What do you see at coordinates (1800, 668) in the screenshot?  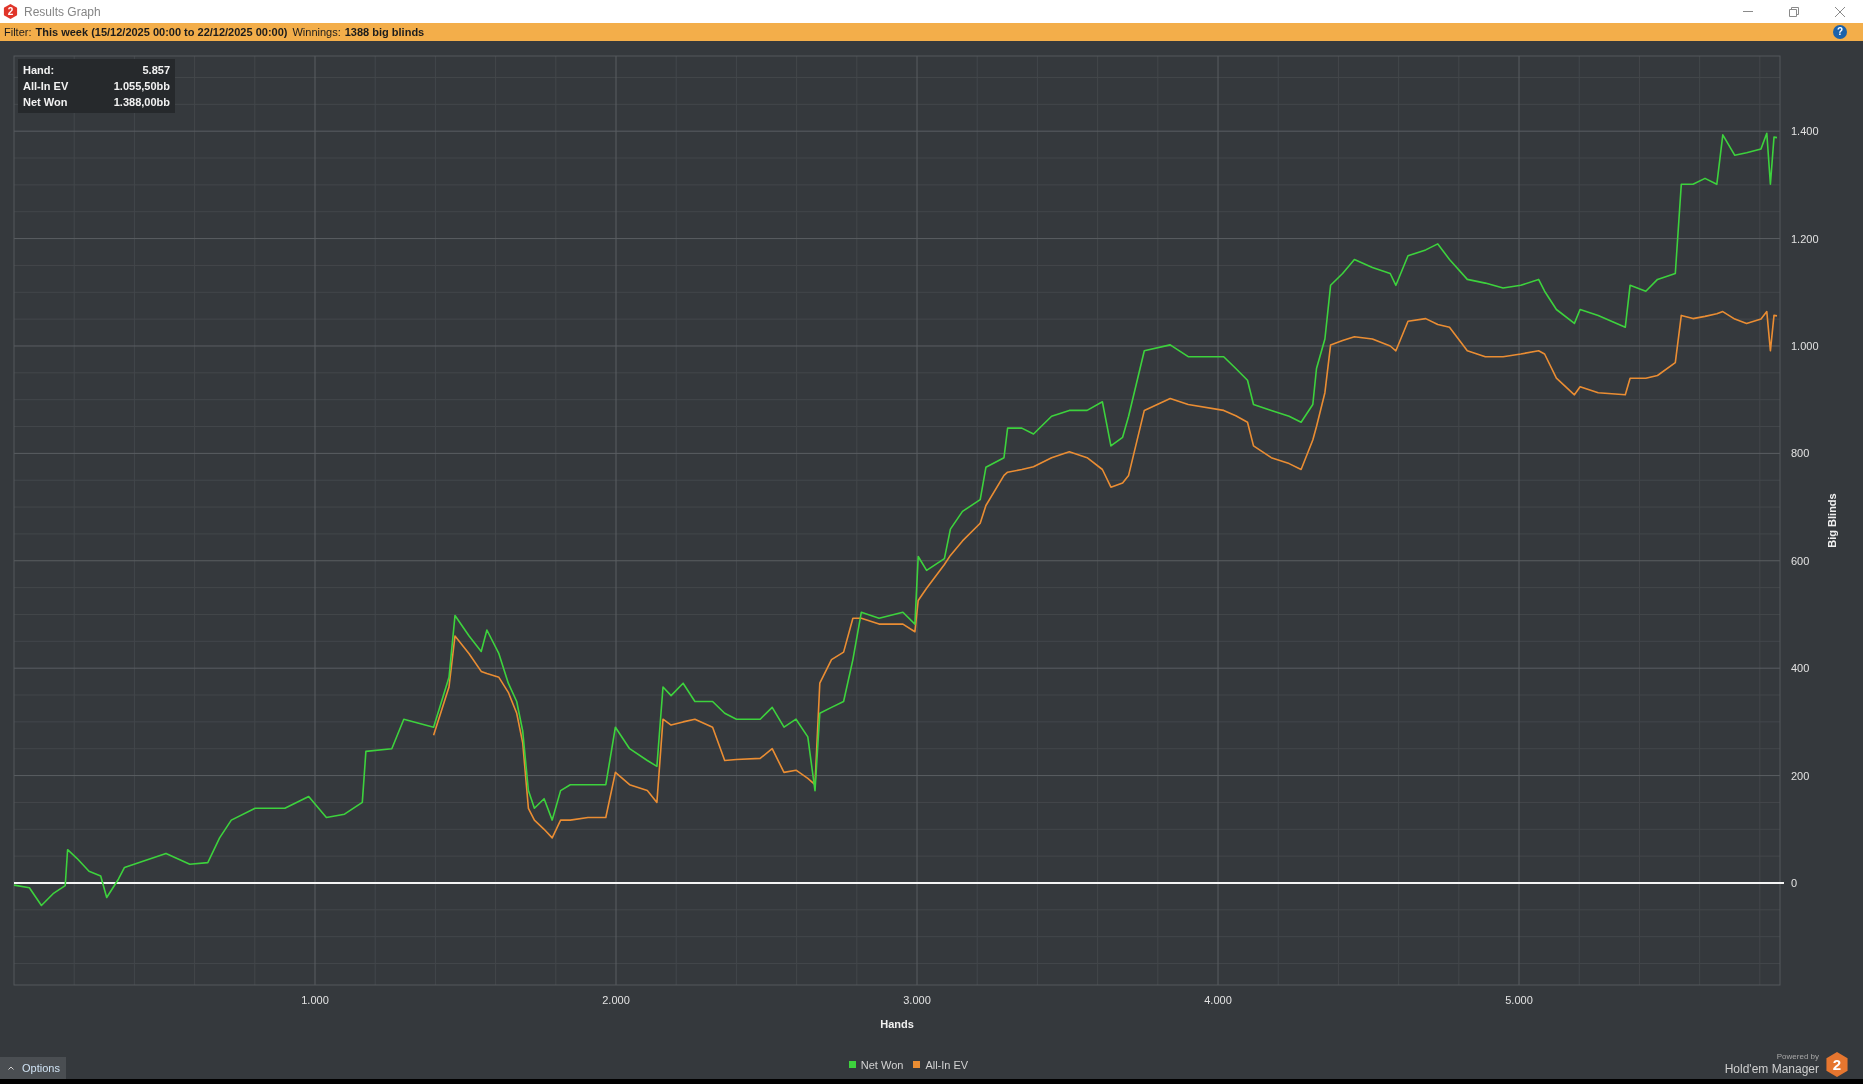 I see `y-tick-label: 400` at bounding box center [1800, 668].